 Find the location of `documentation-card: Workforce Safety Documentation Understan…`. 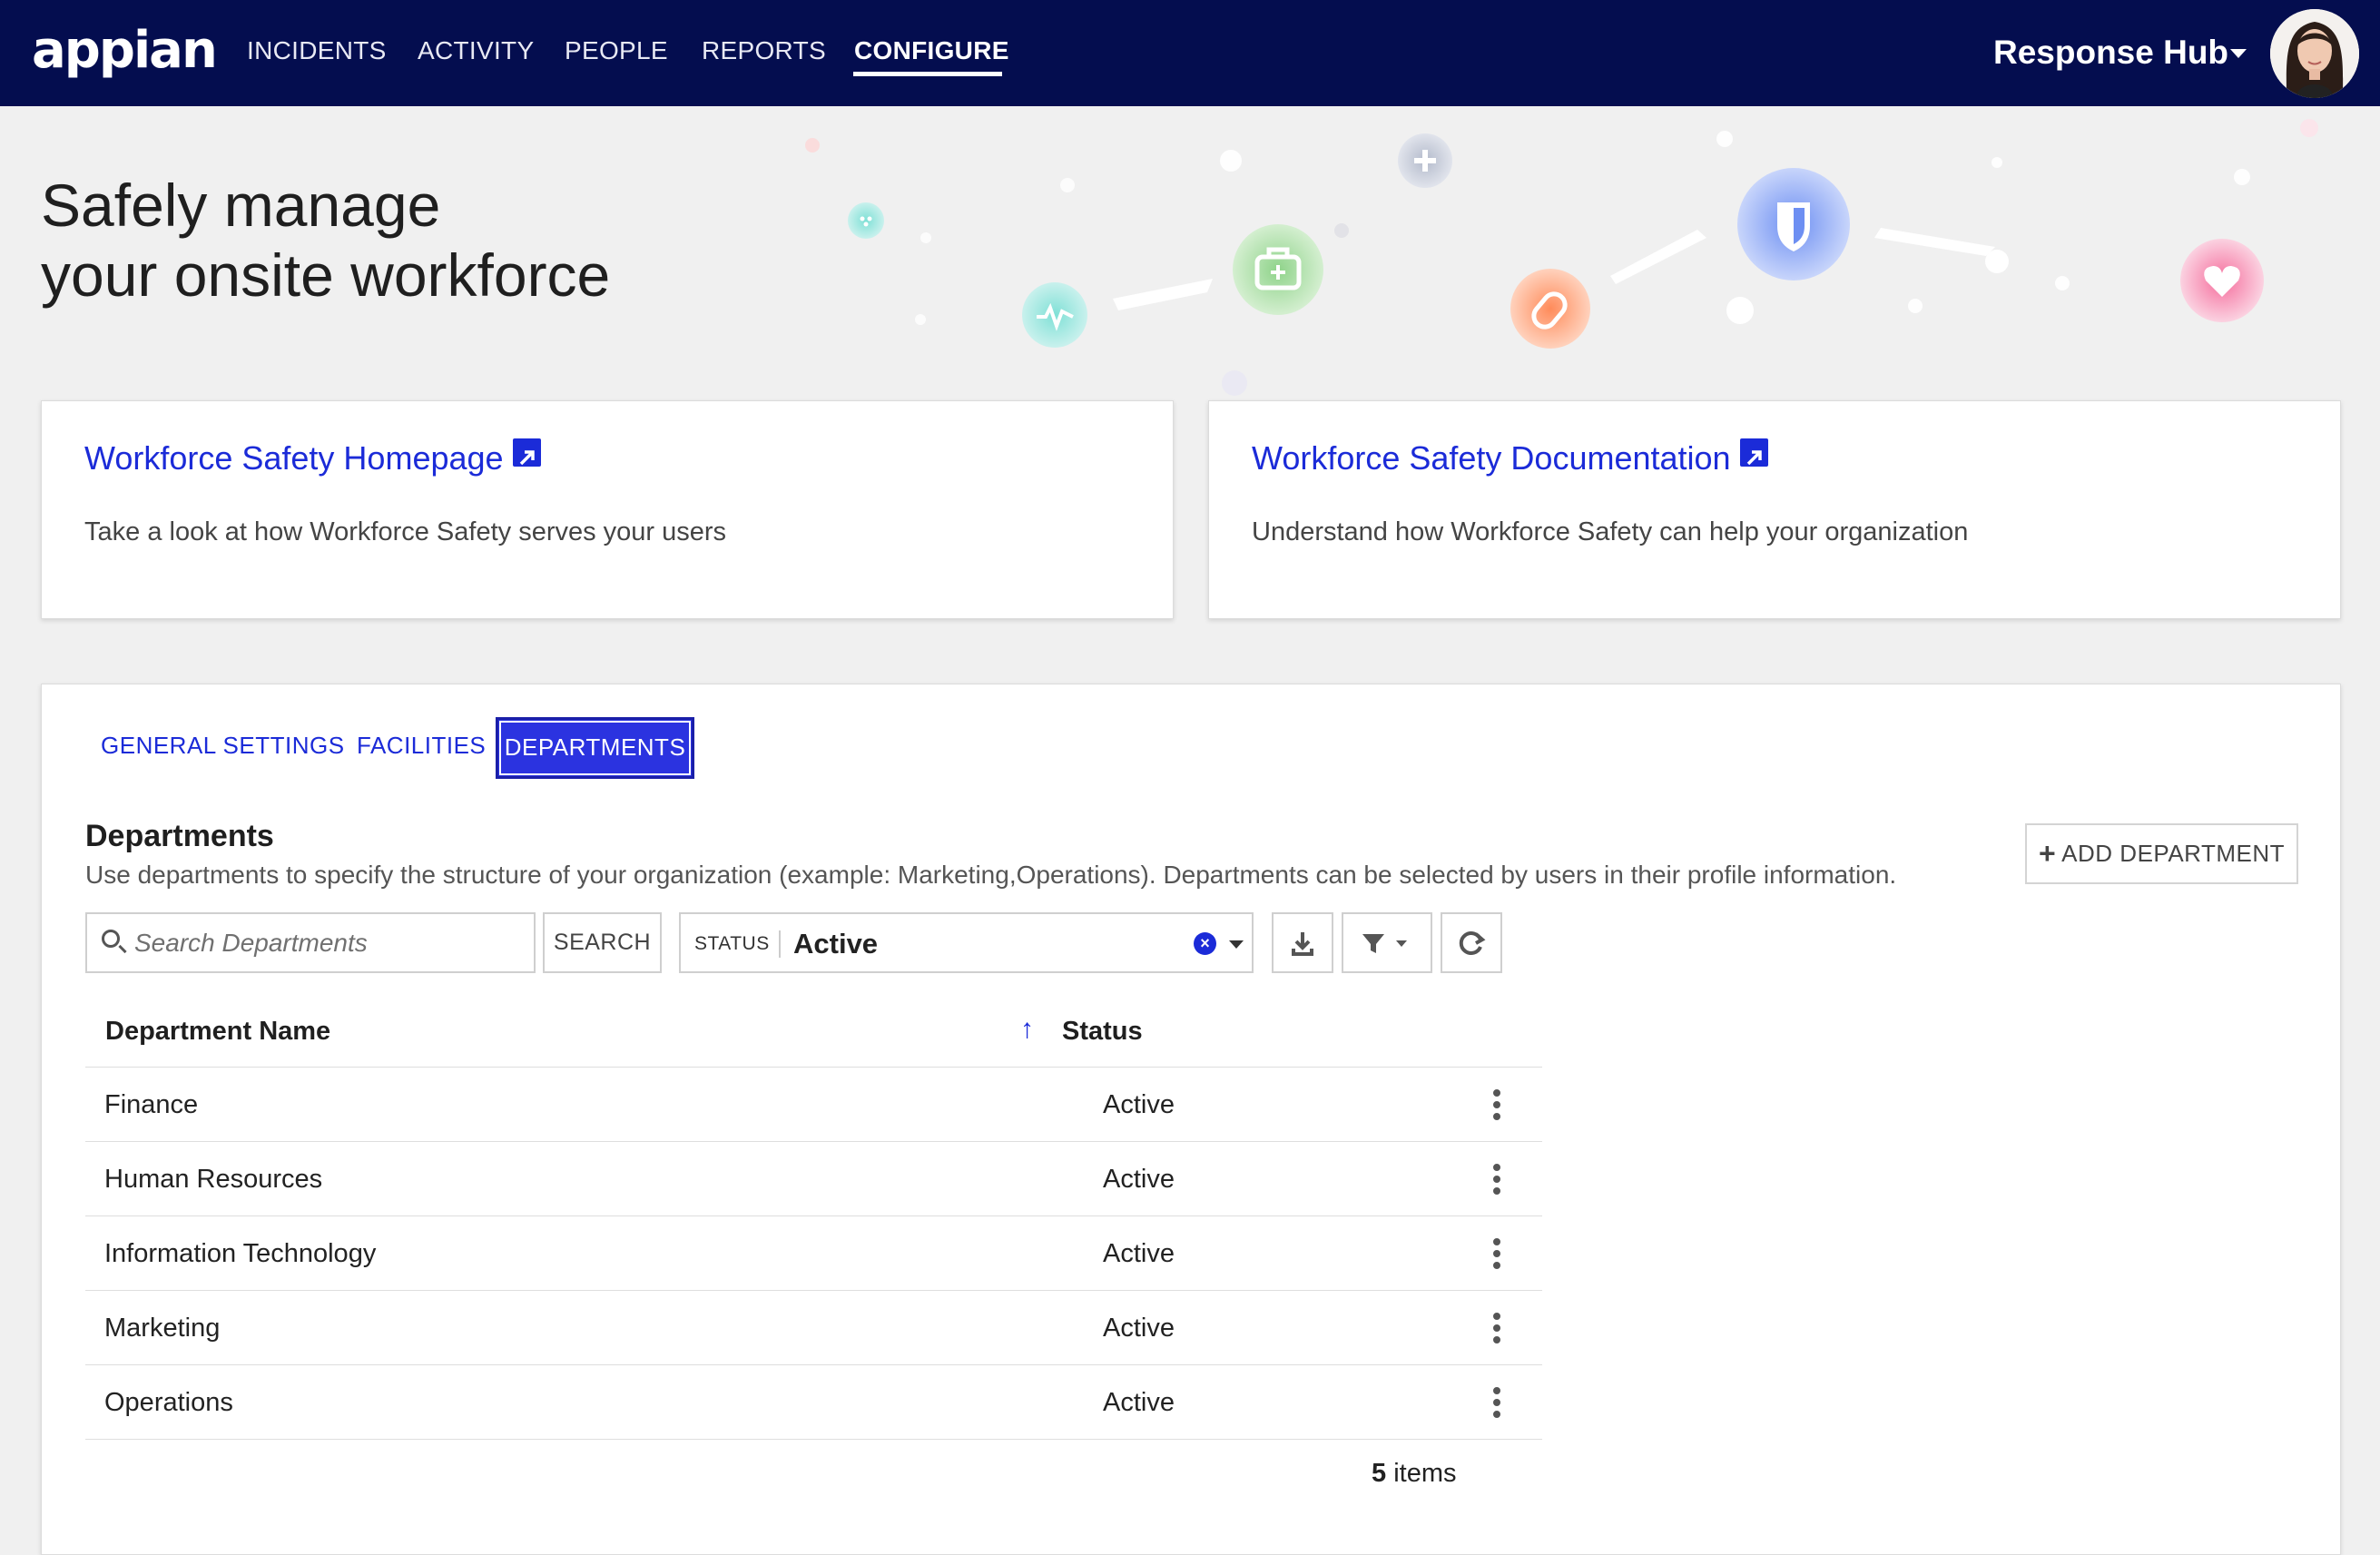

documentation-card: Workforce Safety Documentation Understan… is located at coordinates (1774, 509).